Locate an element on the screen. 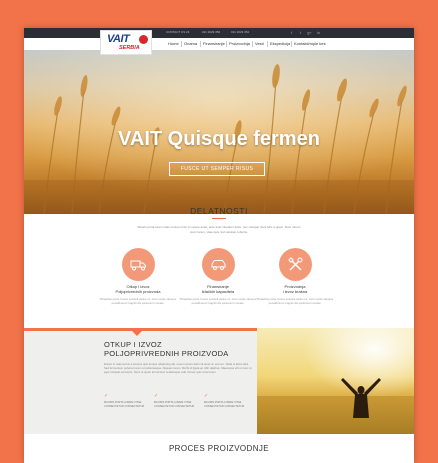 The width and height of the screenshot is (438, 463). service-circle-finansiranje is located at coordinates (218, 264).